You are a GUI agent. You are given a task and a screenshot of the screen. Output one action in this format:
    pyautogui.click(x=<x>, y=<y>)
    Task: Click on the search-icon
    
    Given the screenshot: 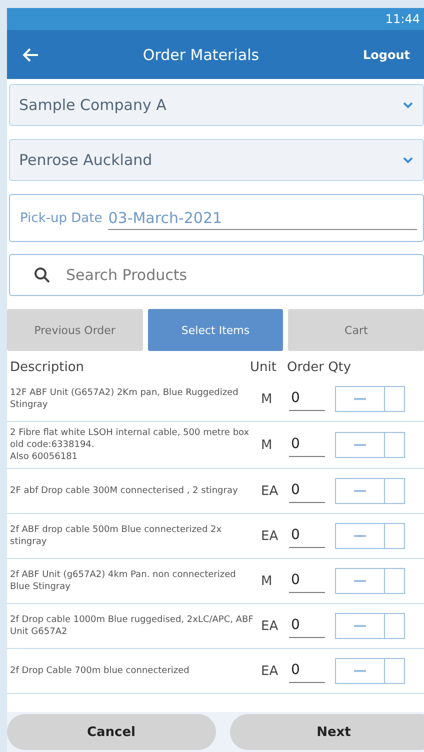 What is the action you would take?
    pyautogui.click(x=42, y=275)
    